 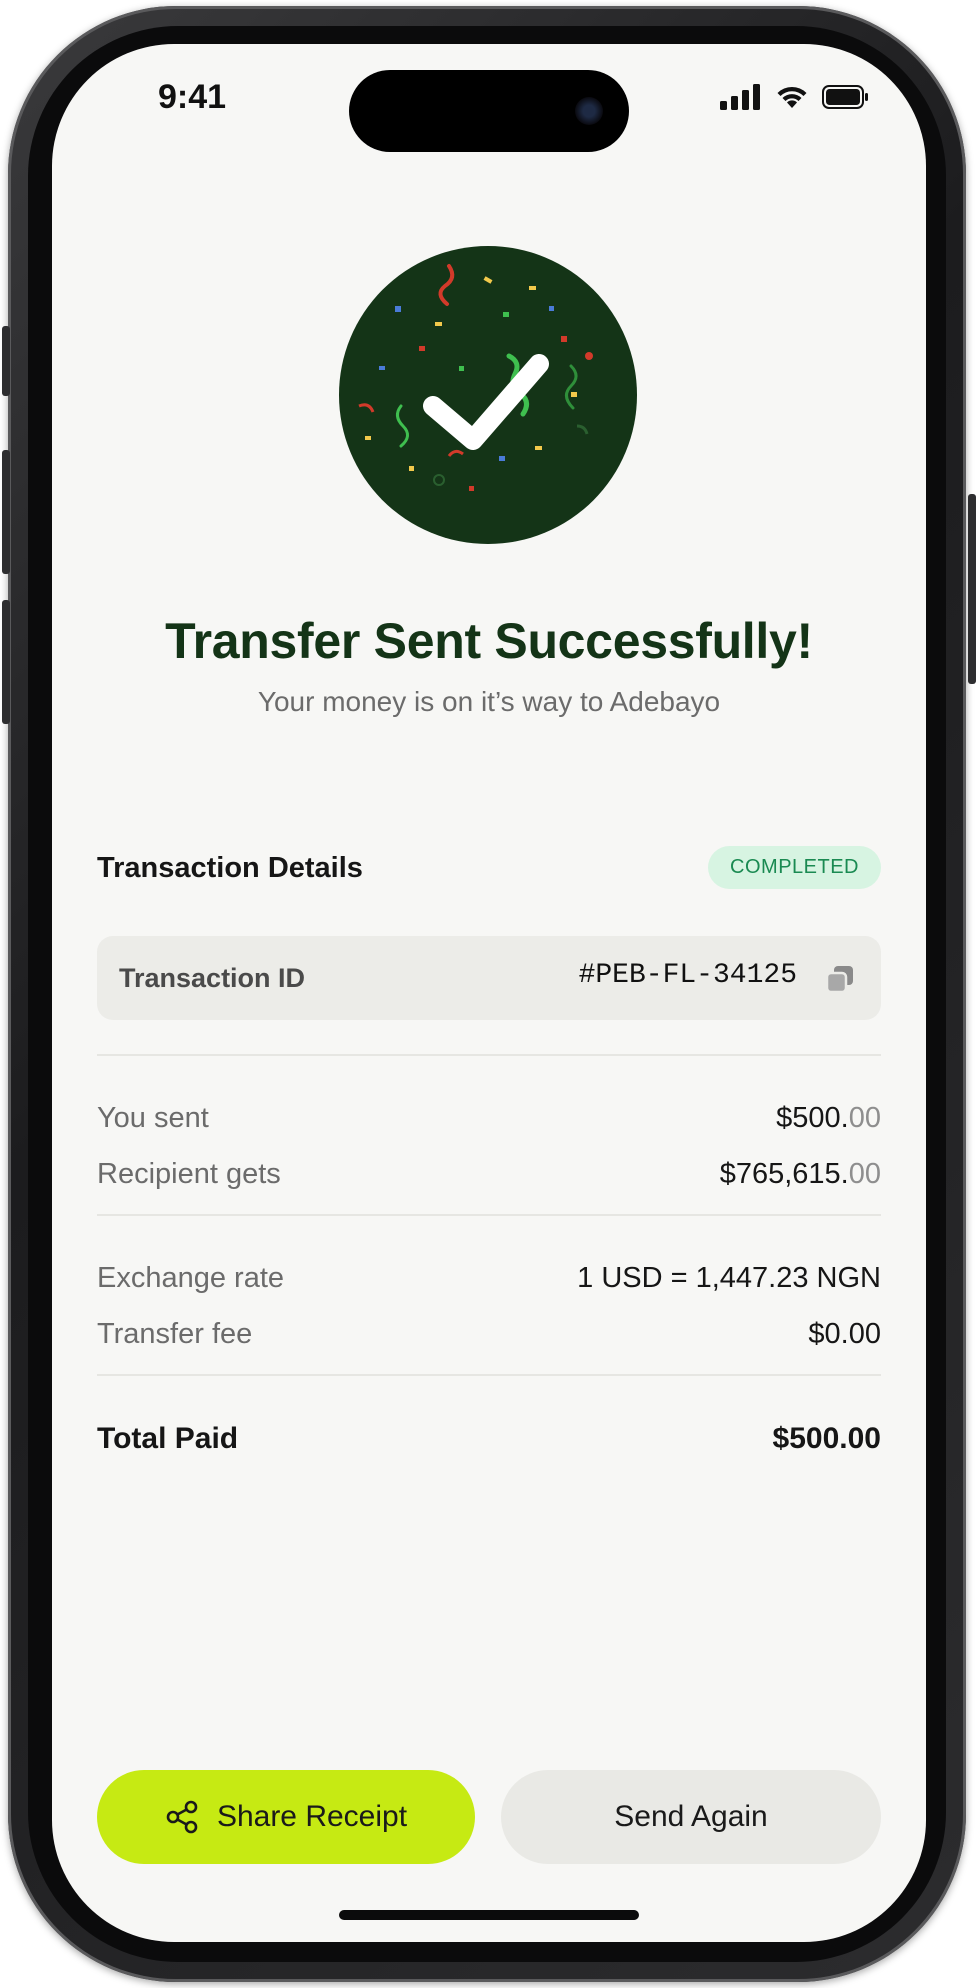 I want to click on status-badge: COMPLETED, so click(x=794, y=867).